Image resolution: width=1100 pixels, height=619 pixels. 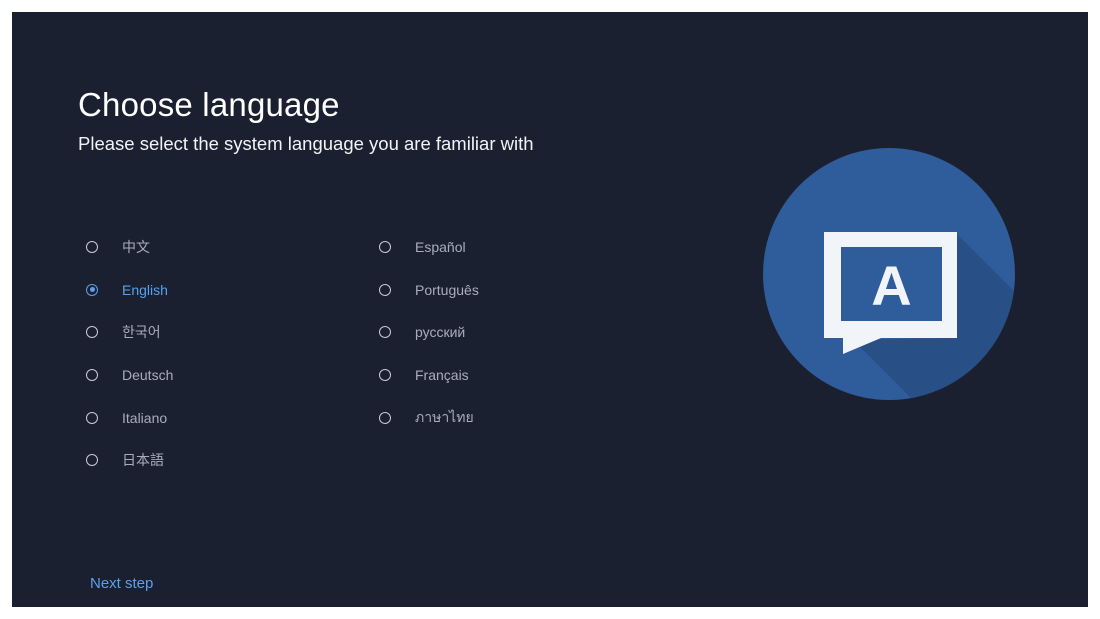 I want to click on language-option-japanese: 日本語, so click(x=216, y=460).